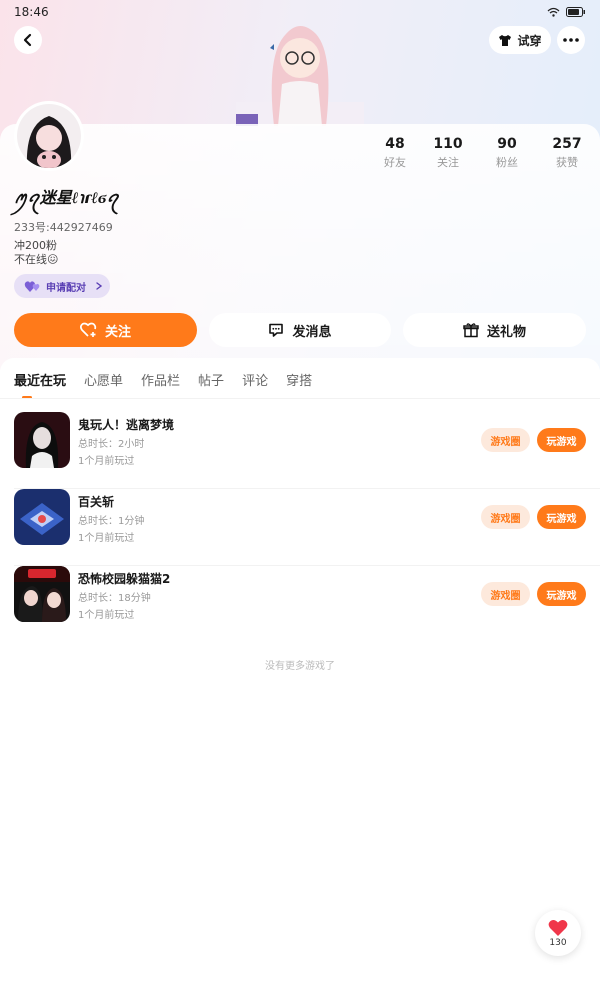 Image resolution: width=600 pixels, height=1000 pixels. I want to click on bio: 冲200粉 不在线😖, so click(36, 253).